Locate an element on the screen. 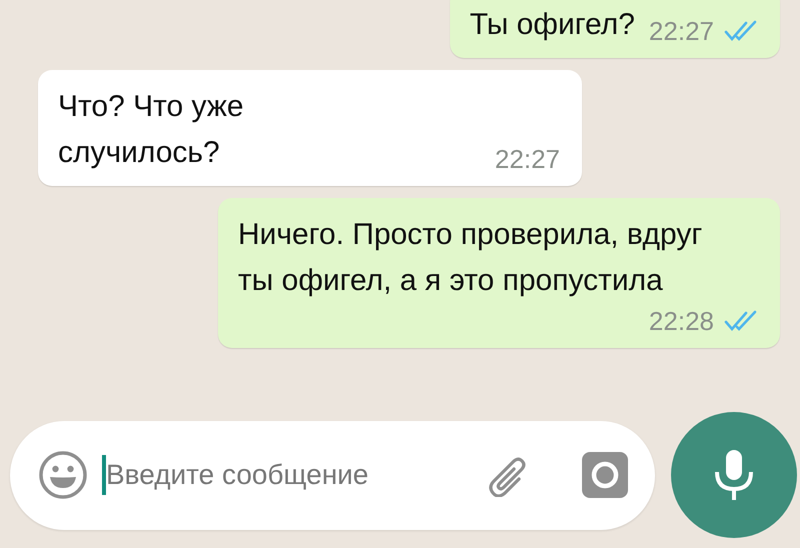  message-text: Ты офигел? is located at coordinates (552, 25).